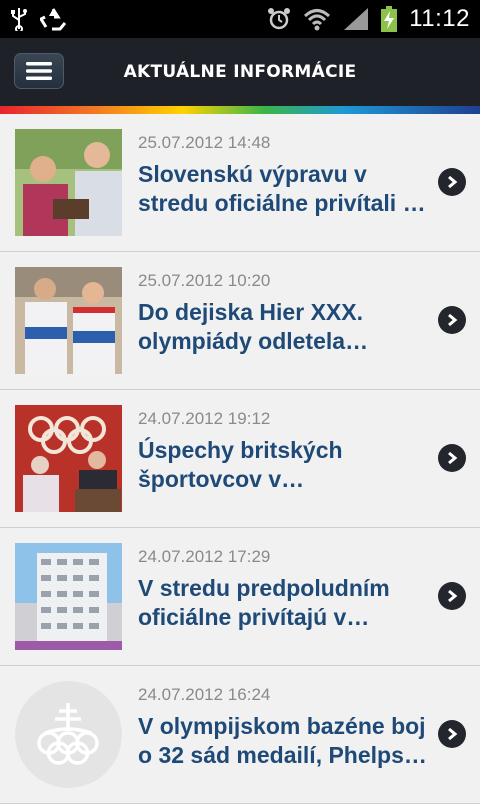 This screenshot has width=480, height=804. Describe the element at coordinates (240, 19) in the screenshot. I see `status-bar: 11:12` at that location.